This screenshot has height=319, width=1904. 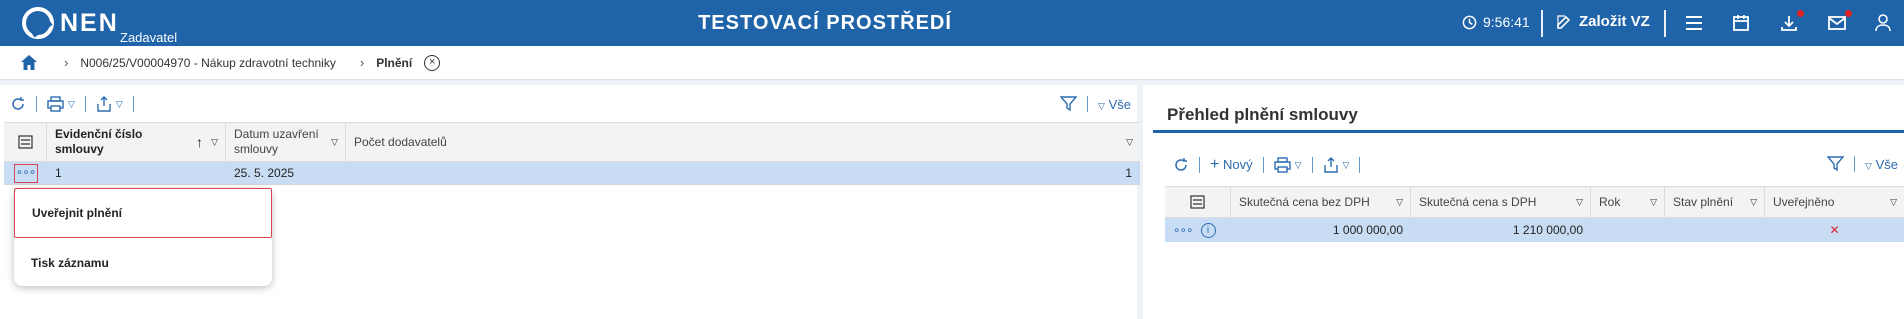 What do you see at coordinates (276, 141) in the screenshot?
I see `column-header-label: Datum uzavření smlouvy` at bounding box center [276, 141].